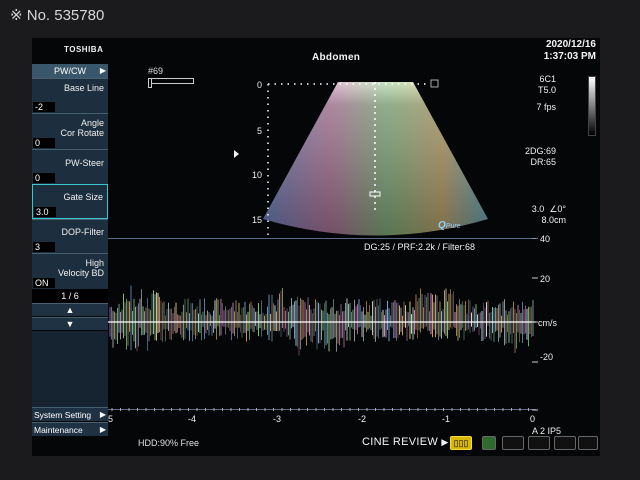 The height and width of the screenshot is (480, 640). I want to click on velocity-label: 40, so click(545, 239).